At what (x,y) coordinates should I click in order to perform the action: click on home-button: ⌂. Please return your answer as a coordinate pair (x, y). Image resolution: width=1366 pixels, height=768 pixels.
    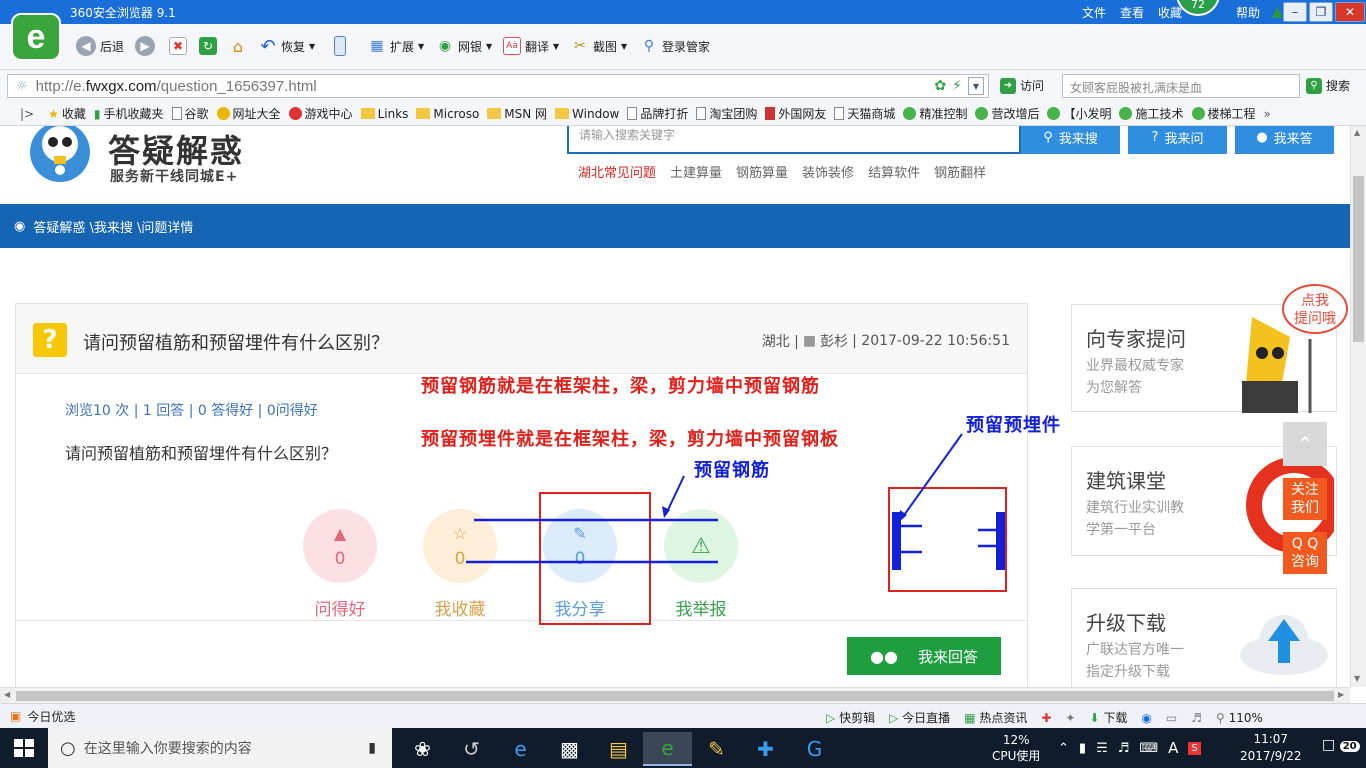
    Looking at the image, I should click on (238, 46).